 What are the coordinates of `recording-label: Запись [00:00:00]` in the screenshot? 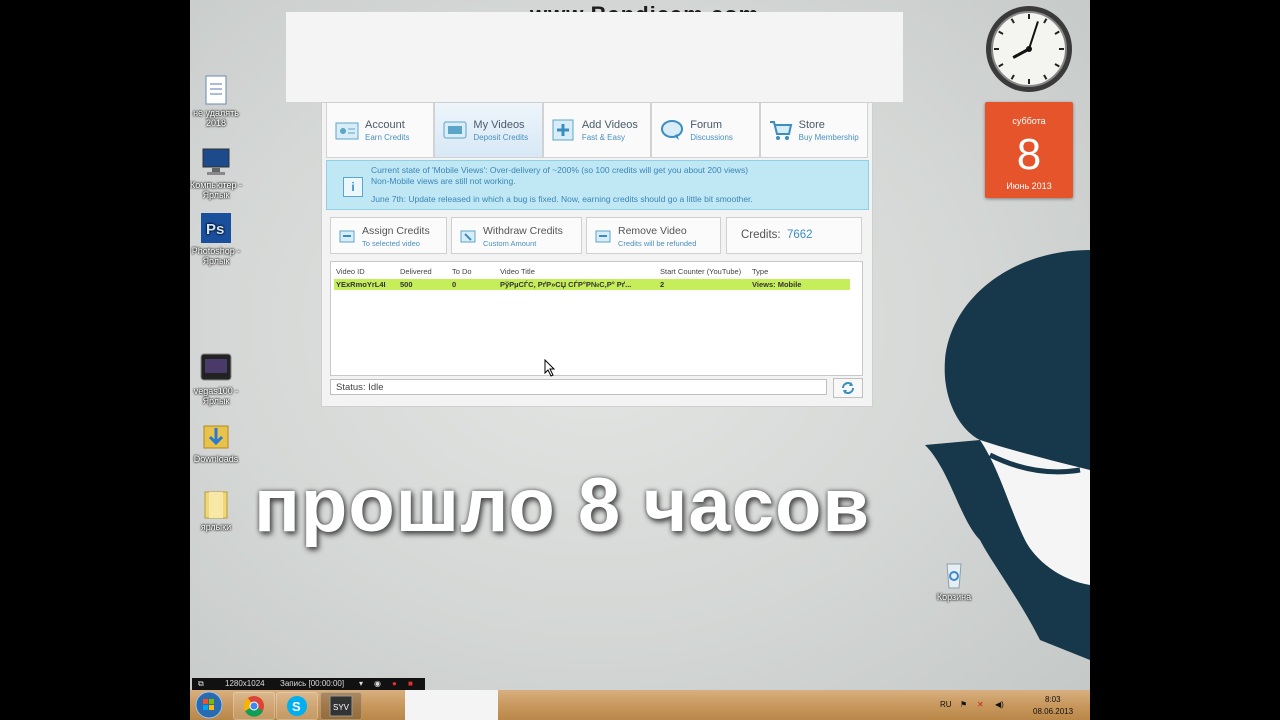 It's located at (312, 683).